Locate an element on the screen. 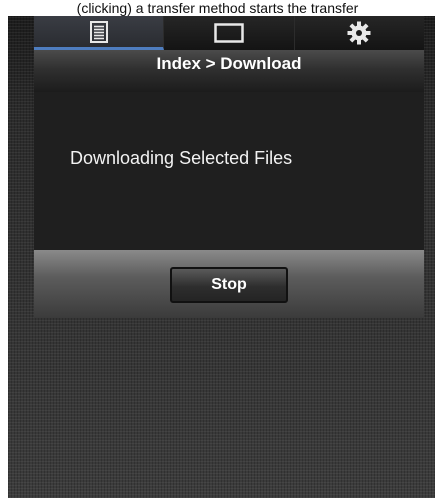 The image size is (435, 498). screen-icon is located at coordinates (229, 33).